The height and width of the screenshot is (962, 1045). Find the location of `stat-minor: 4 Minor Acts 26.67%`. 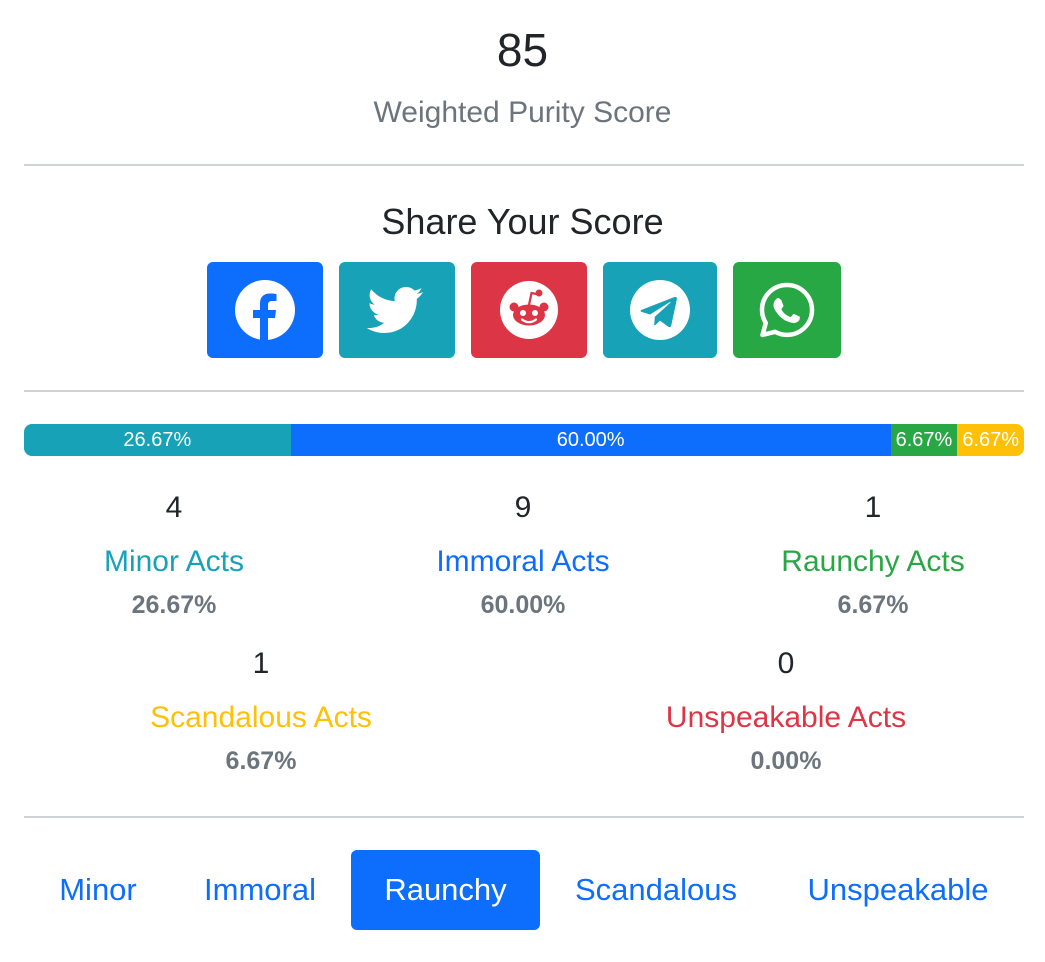

stat-minor: 4 Minor Acts 26.67% is located at coordinates (174, 555).